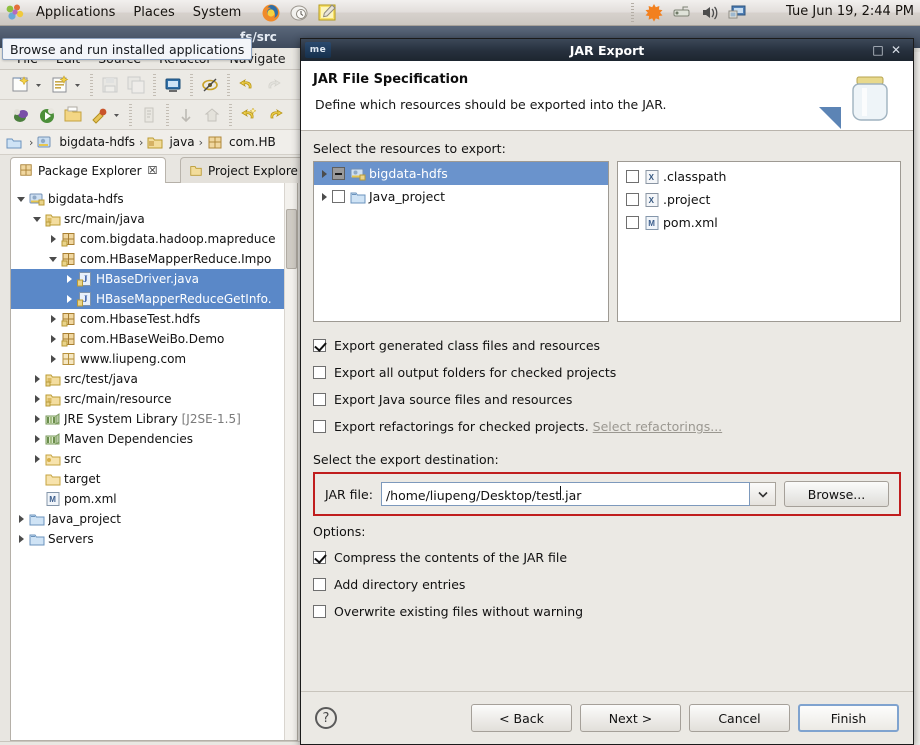 The width and height of the screenshot is (920, 745). Describe the element at coordinates (682, 12) in the screenshot. I see `network-icon` at that location.